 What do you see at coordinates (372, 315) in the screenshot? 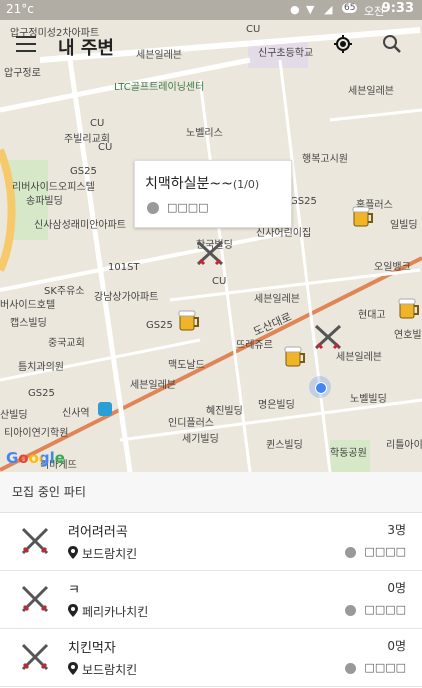
I see `map-label: 현대고` at bounding box center [372, 315].